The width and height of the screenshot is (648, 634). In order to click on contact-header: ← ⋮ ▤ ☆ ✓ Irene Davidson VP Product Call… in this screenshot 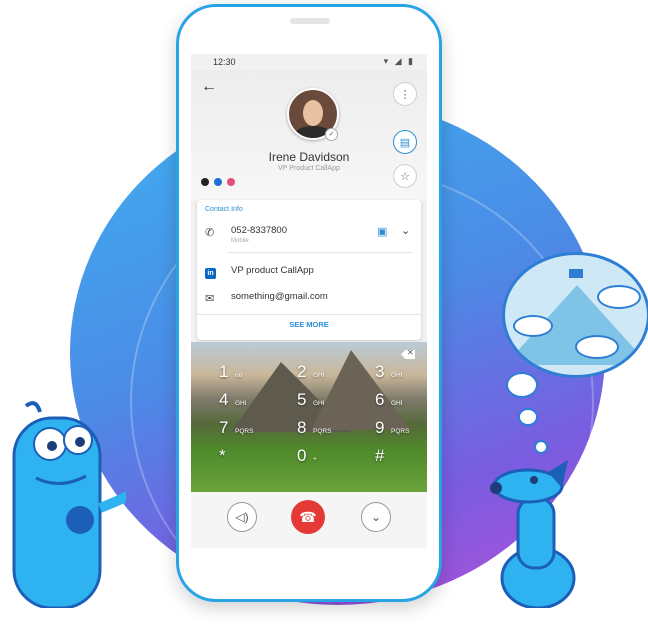, I will do `click(309, 135)`.